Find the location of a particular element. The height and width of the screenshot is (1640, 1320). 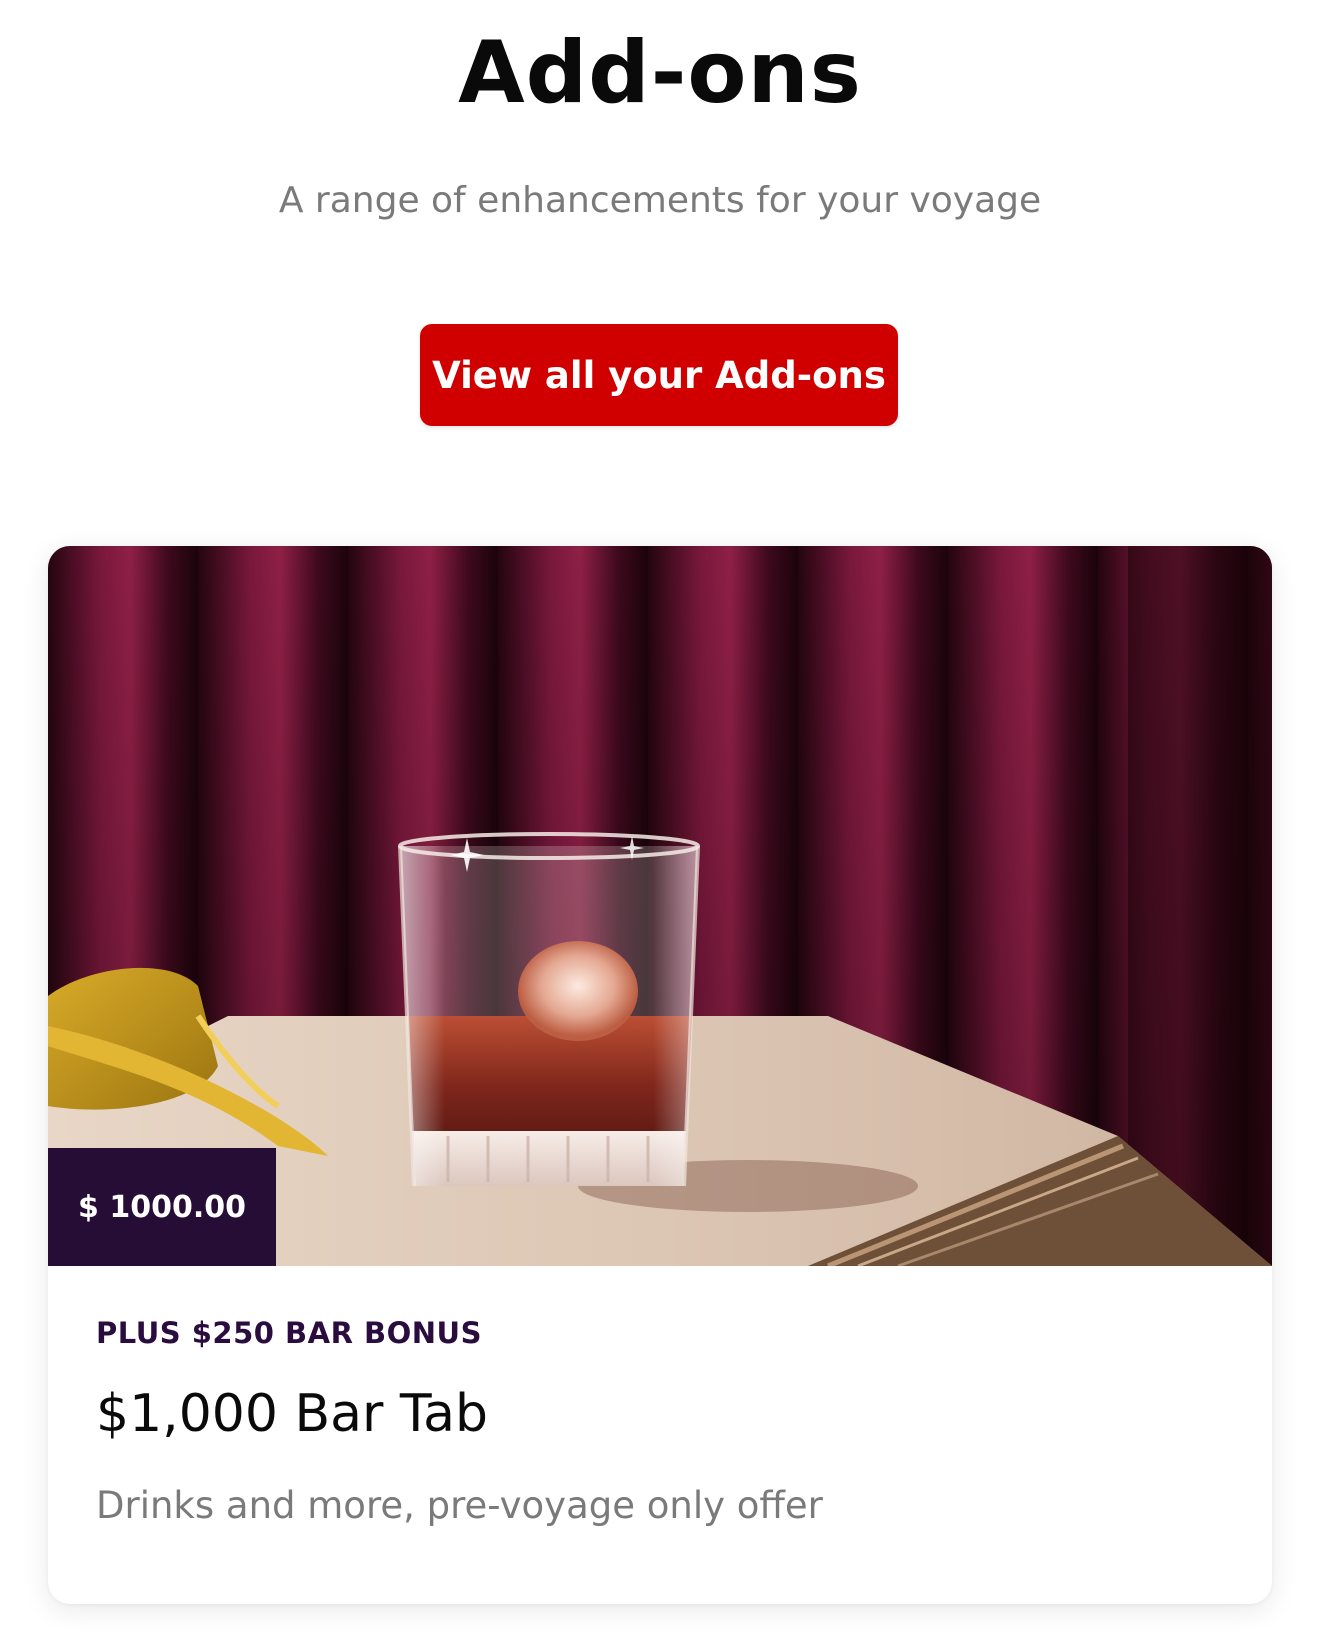

page-title: Add-ons is located at coordinates (660, 73).